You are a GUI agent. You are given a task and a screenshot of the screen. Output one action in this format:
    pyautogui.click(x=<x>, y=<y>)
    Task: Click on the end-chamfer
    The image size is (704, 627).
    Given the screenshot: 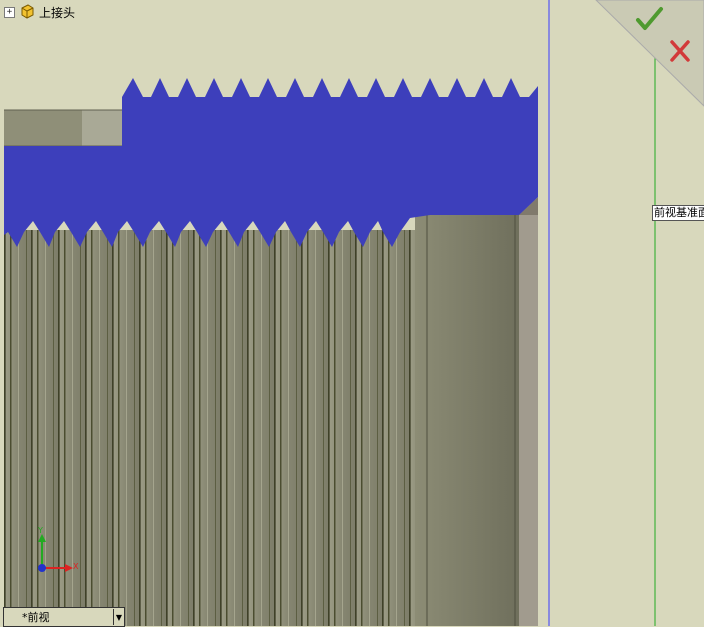 What is the action you would take?
    pyautogui.click(x=528, y=413)
    